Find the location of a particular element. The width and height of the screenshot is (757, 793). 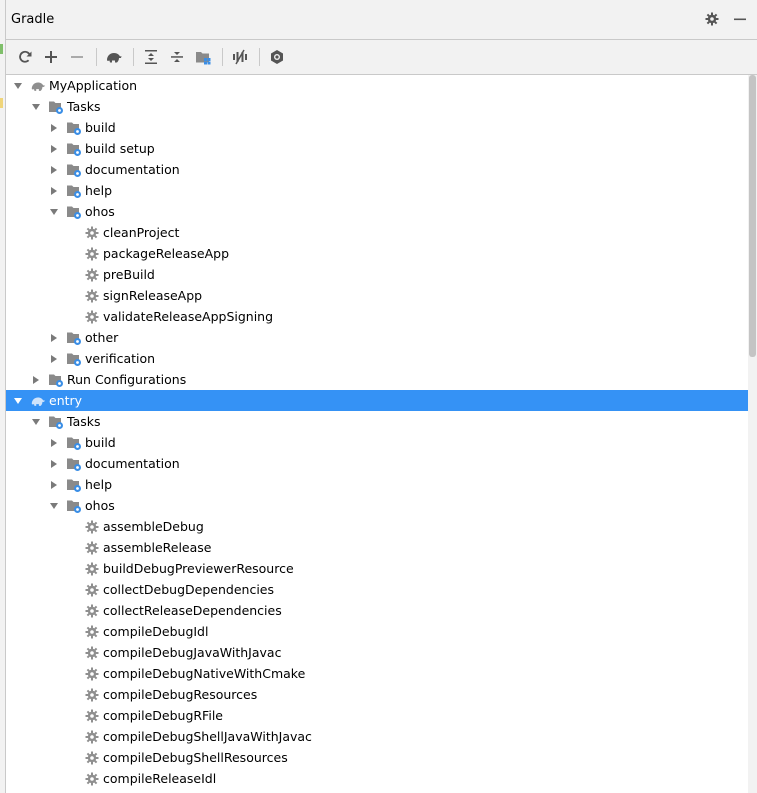

toolbar-separator is located at coordinates (259, 57).